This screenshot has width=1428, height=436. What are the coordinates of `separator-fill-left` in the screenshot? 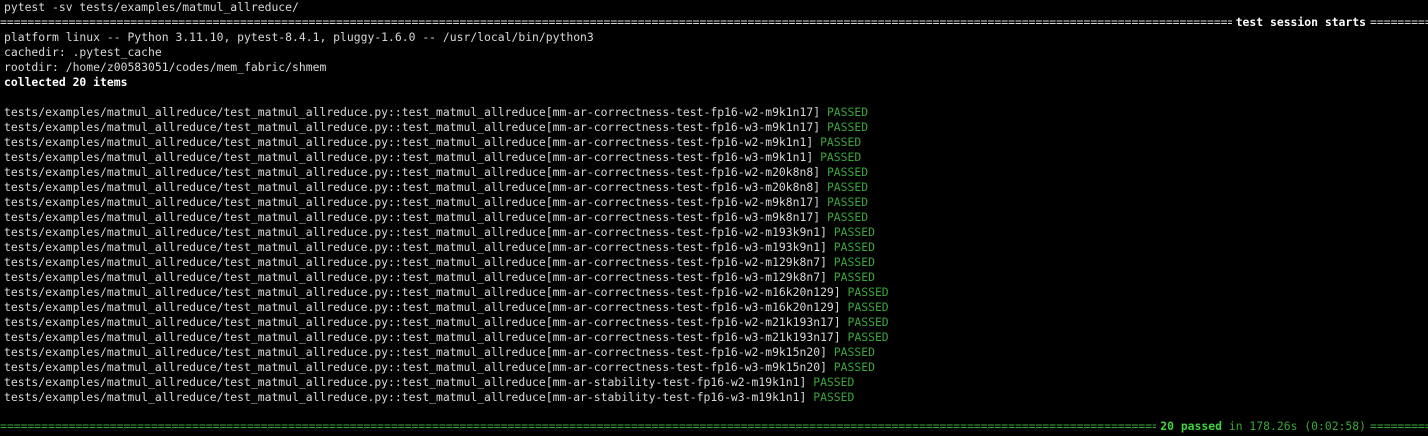 It's located at (616, 22).